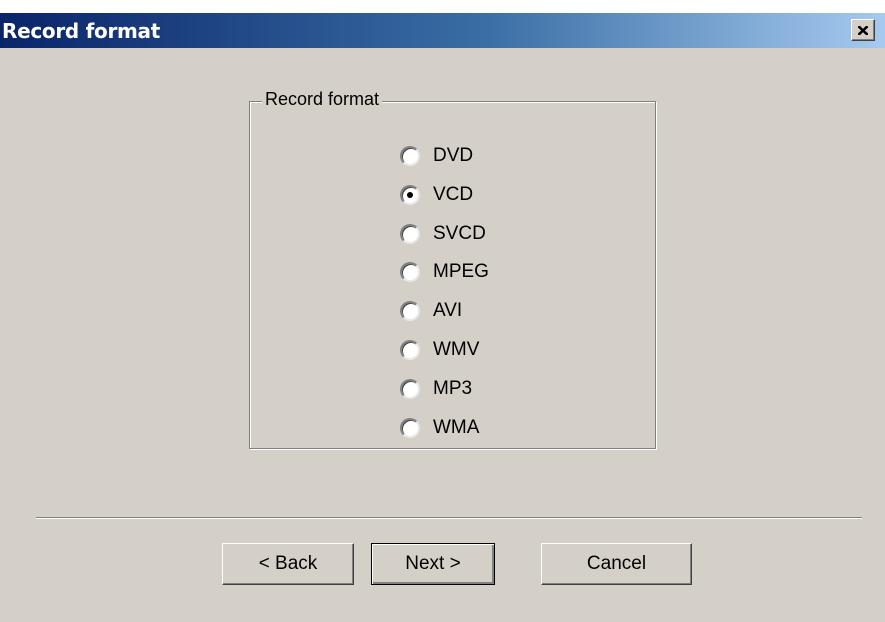  I want to click on radio-option-mp3: MP3, so click(436, 389).